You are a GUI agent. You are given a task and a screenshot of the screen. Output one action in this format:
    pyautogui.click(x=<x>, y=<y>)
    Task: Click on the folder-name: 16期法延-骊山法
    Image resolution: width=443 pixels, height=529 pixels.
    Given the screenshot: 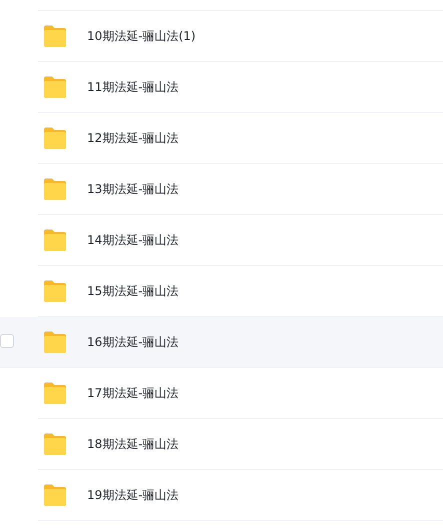 What is the action you would take?
    pyautogui.click(x=133, y=342)
    